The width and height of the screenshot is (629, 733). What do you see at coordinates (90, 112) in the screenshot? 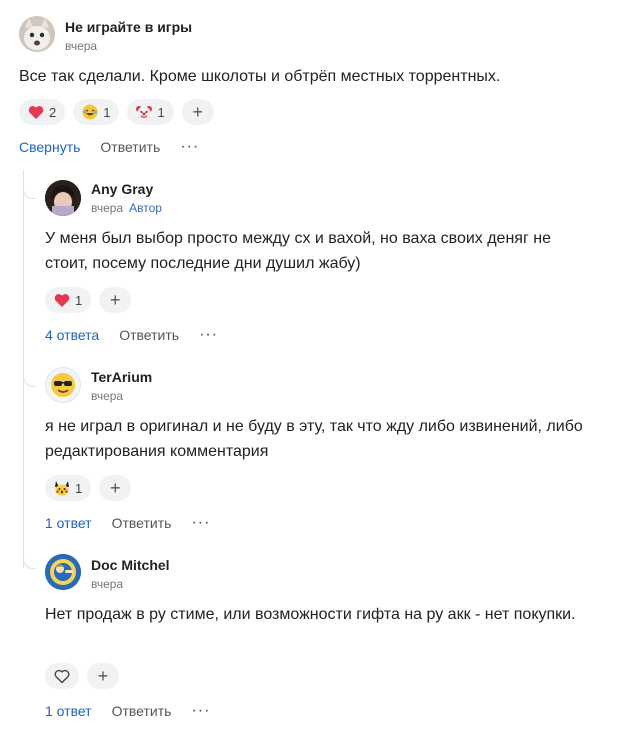
I see `laughing-emoji-icon` at bounding box center [90, 112].